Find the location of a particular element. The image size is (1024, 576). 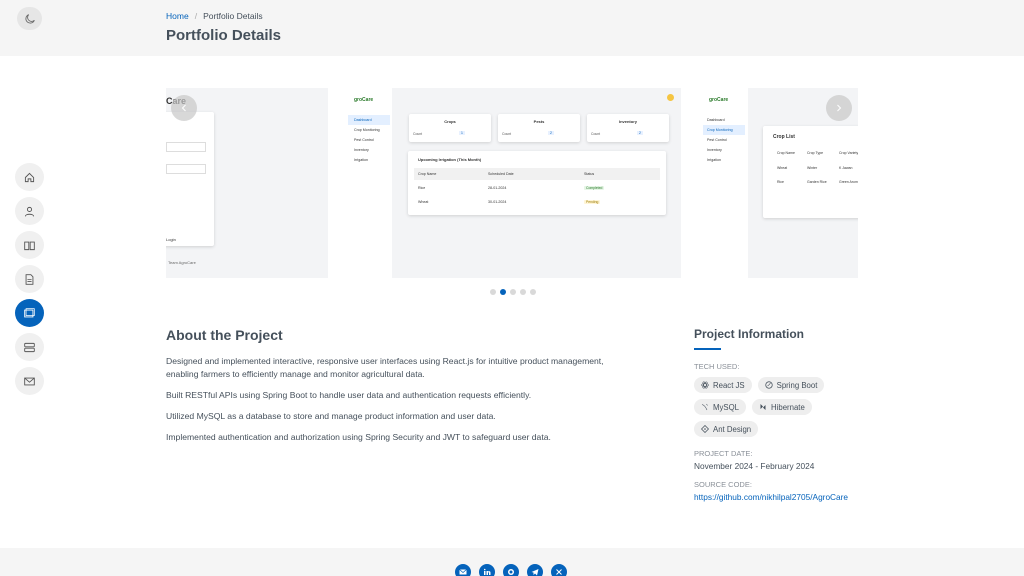

slide3-table-cell: Green Aroma is located at coordinates (848, 182).